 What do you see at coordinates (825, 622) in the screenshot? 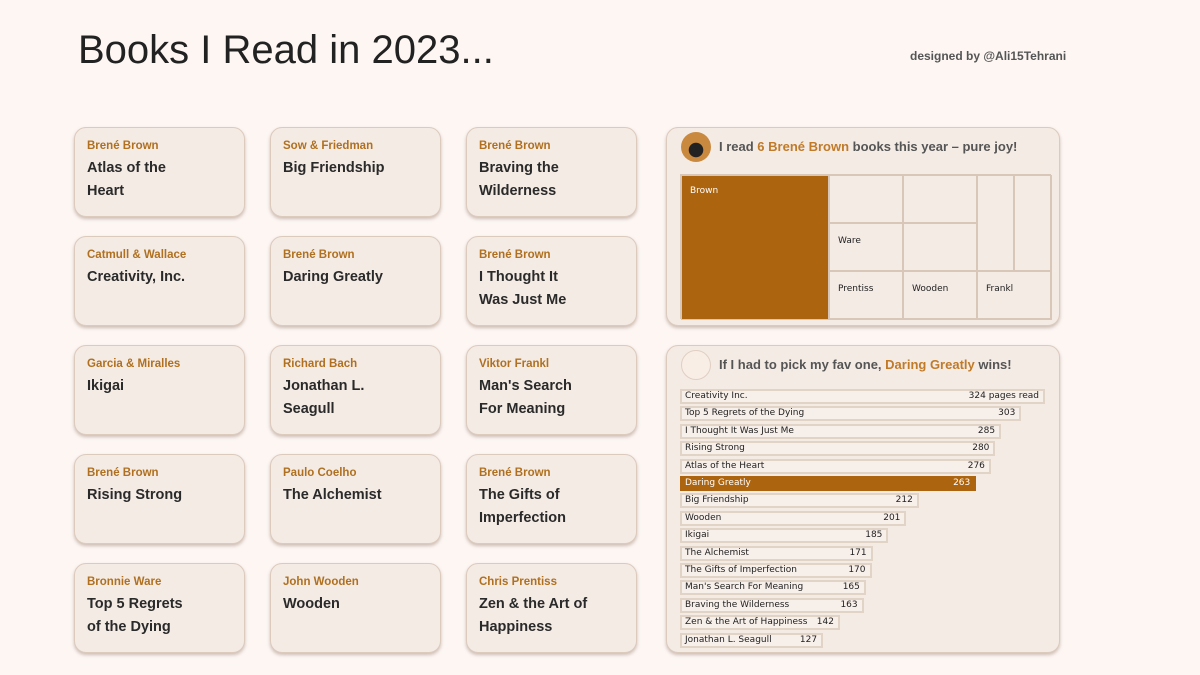
I see `bar-value: 142` at bounding box center [825, 622].